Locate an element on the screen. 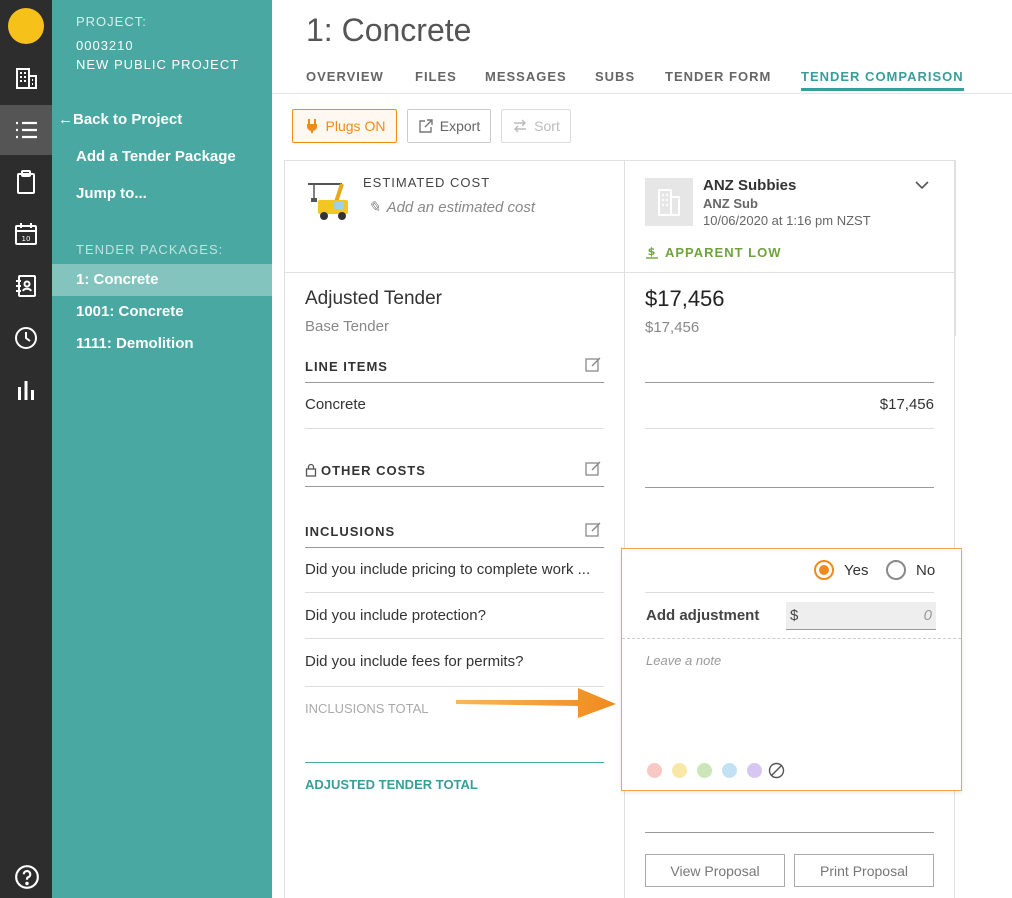 The image size is (1012, 898). package-item-1001-concrete: 1001: Concrete is located at coordinates (162, 312).